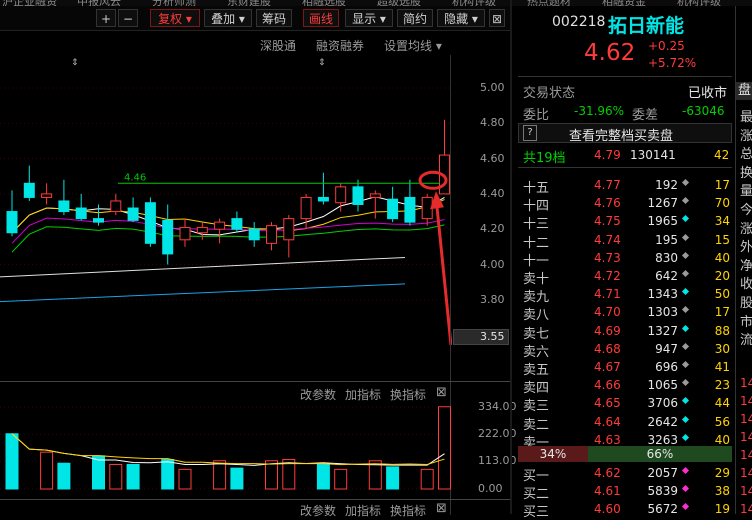  I want to click on overlay-dropdown: 叠加 ▾, so click(228, 18).